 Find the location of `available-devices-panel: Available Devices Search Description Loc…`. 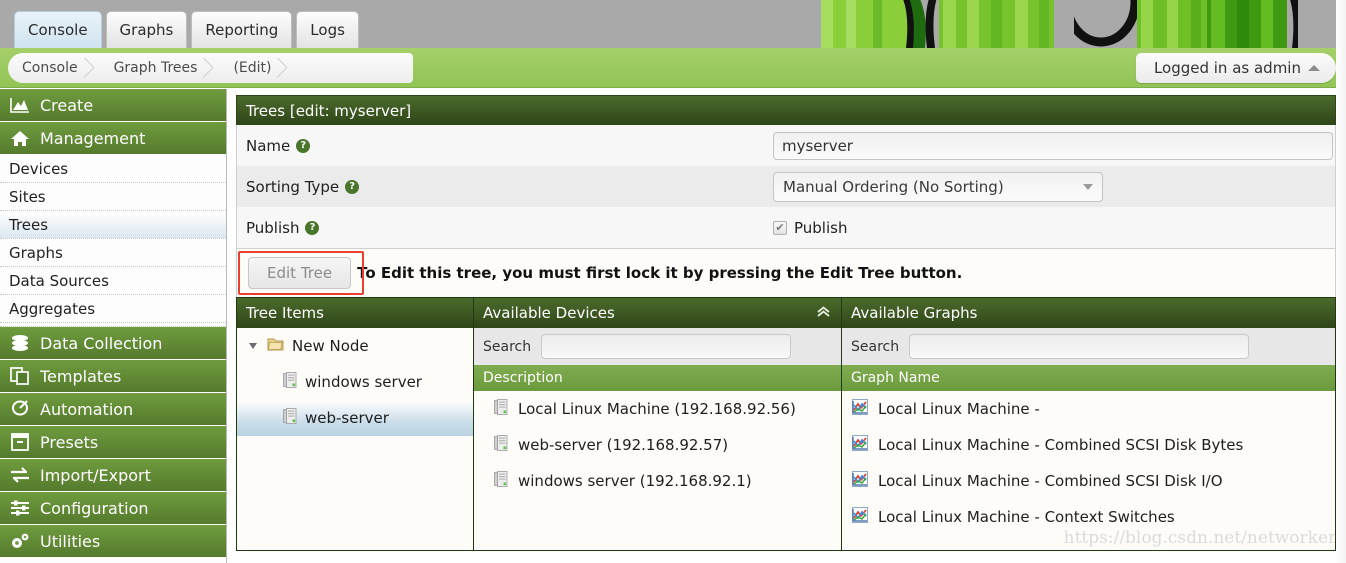

available-devices-panel: Available Devices Search Description Loc… is located at coordinates (657, 424).